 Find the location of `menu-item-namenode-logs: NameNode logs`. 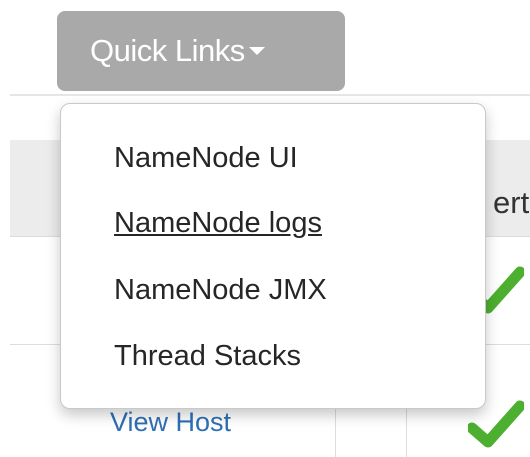

menu-item-namenode-logs: NameNode logs is located at coordinates (218, 223).